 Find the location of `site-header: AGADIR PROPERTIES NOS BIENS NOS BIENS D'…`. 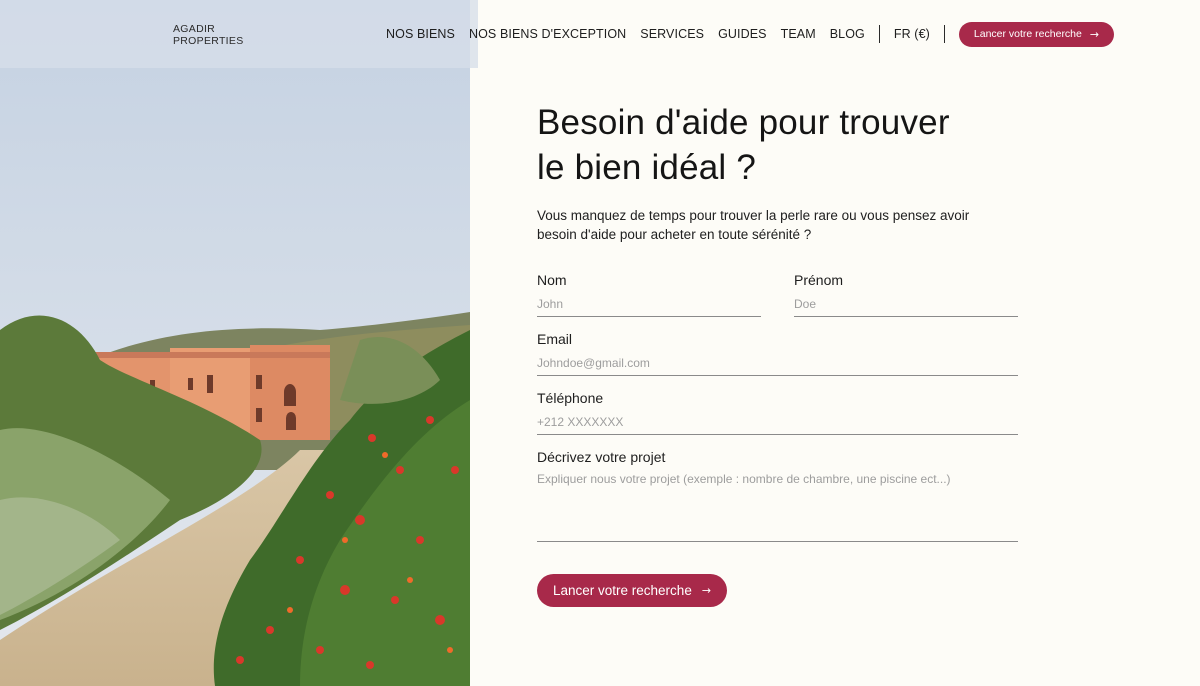

site-header: AGADIR PROPERTIES NOS BIENS NOS BIENS D'… is located at coordinates (600, 34).